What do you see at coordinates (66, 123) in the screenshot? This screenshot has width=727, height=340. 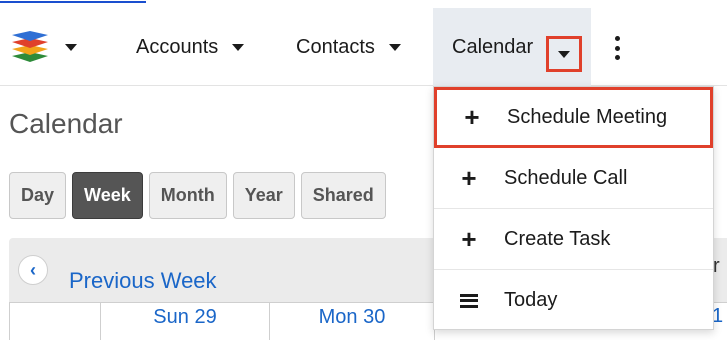 I see `page-title: Calendar` at bounding box center [66, 123].